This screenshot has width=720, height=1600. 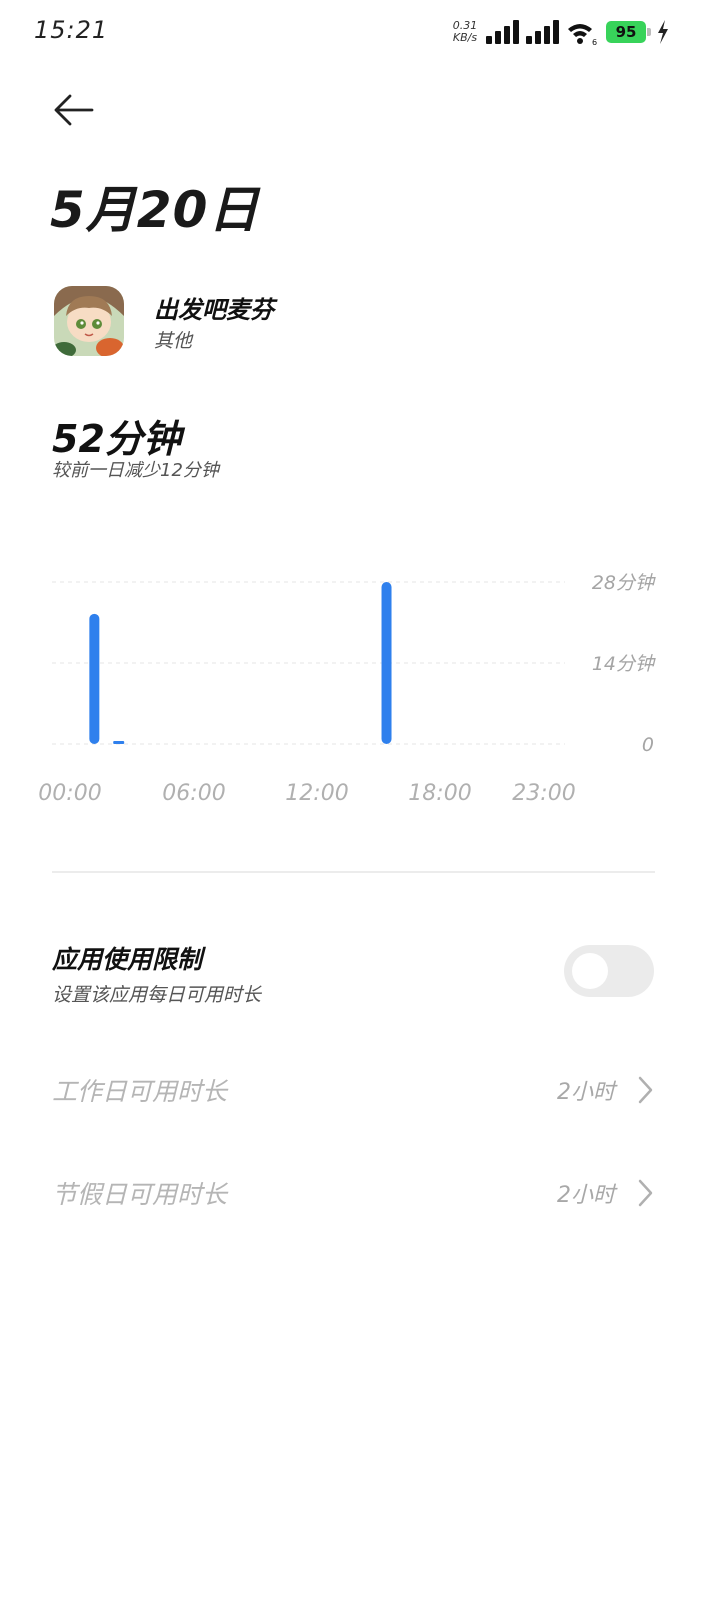 I want to click on weekday-limit-label: 工作日可用时长, so click(x=140, y=1091).